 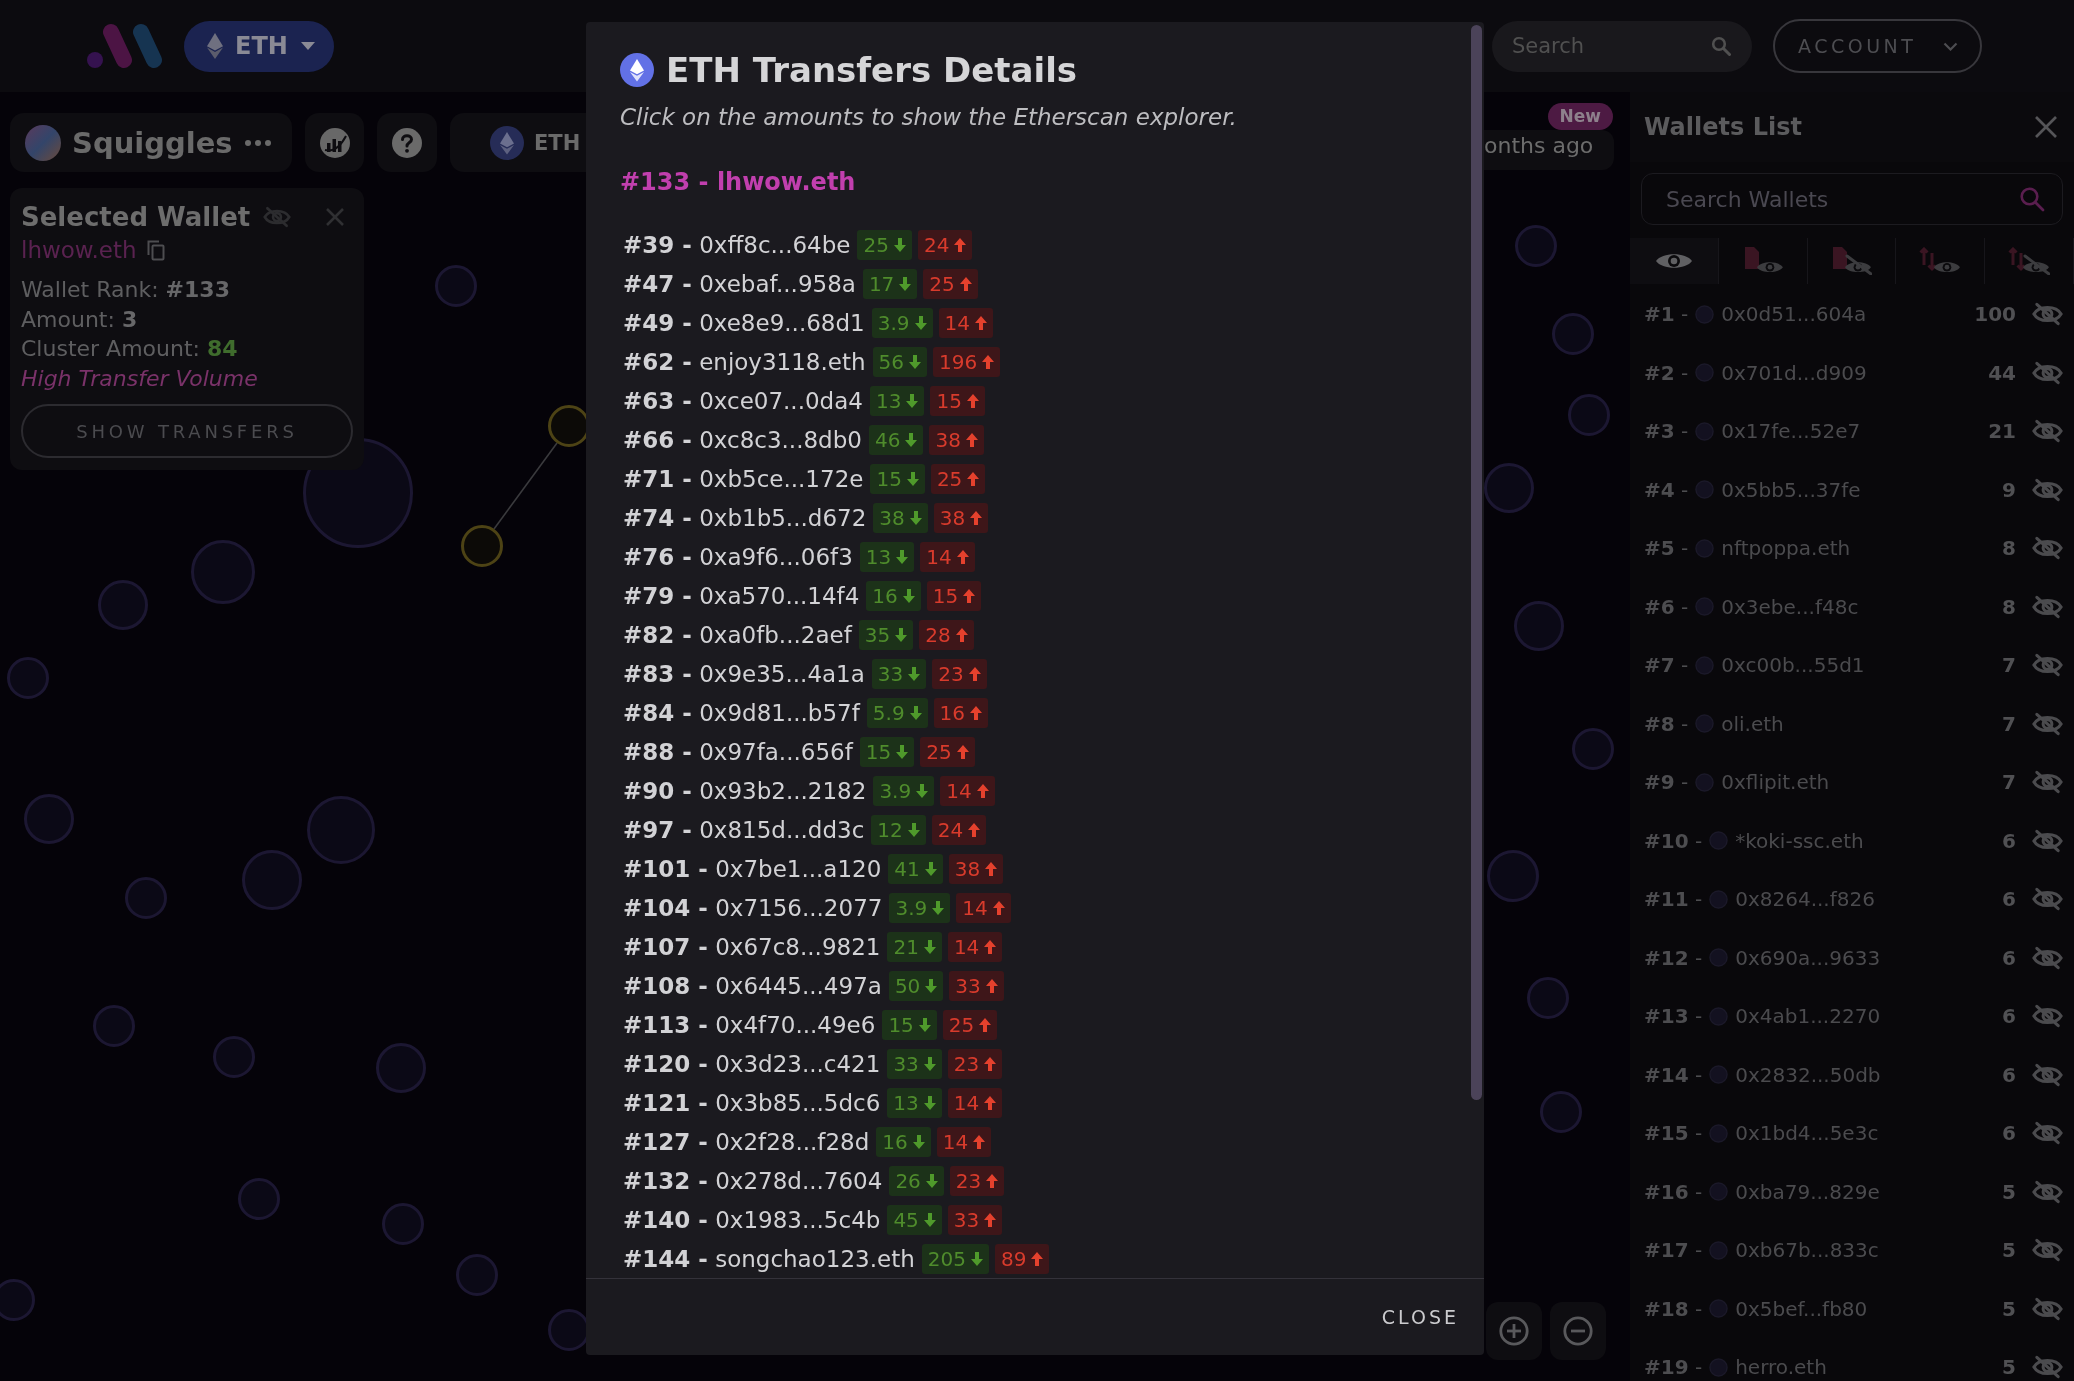 I want to click on wallet-address: 0xflipit.eth, so click(x=1775, y=782).